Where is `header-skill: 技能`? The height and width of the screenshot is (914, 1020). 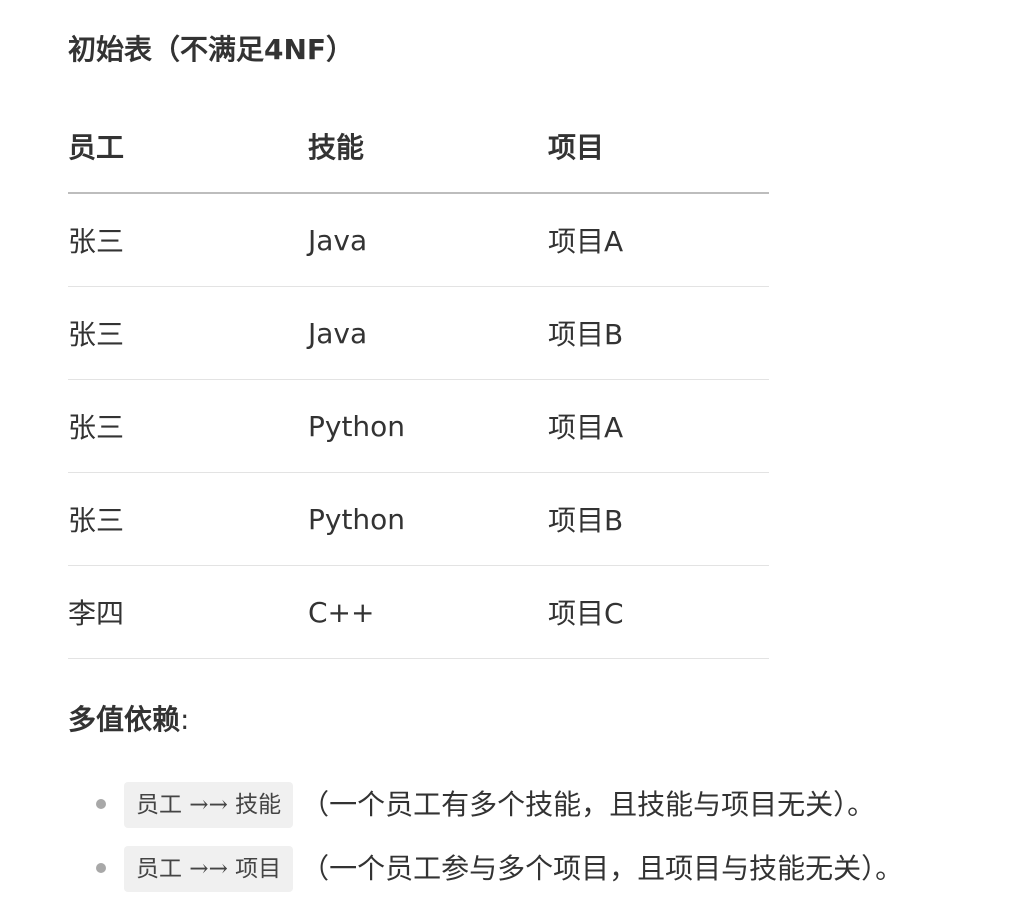
header-skill: 技能 is located at coordinates (428, 147).